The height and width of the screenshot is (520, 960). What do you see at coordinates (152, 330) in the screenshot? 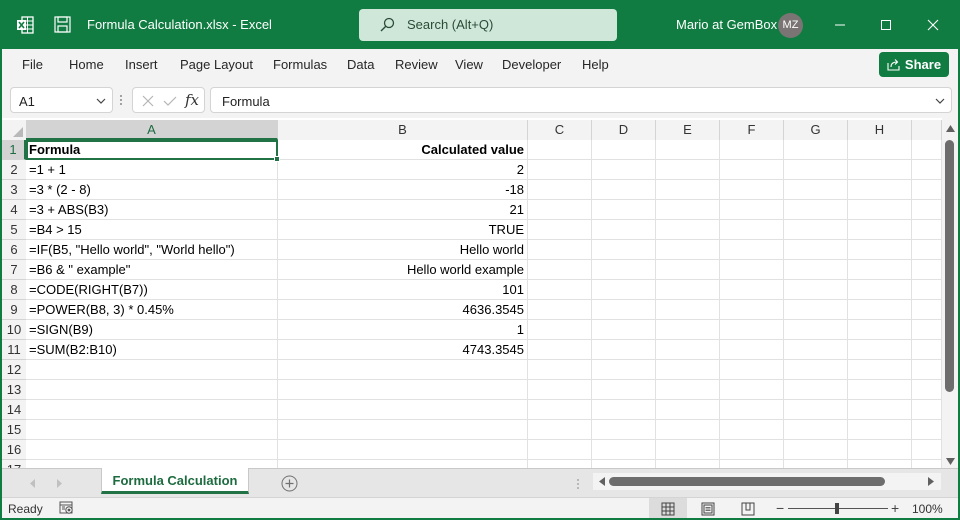
I see `cell-a10: =SIGN(B9)` at bounding box center [152, 330].